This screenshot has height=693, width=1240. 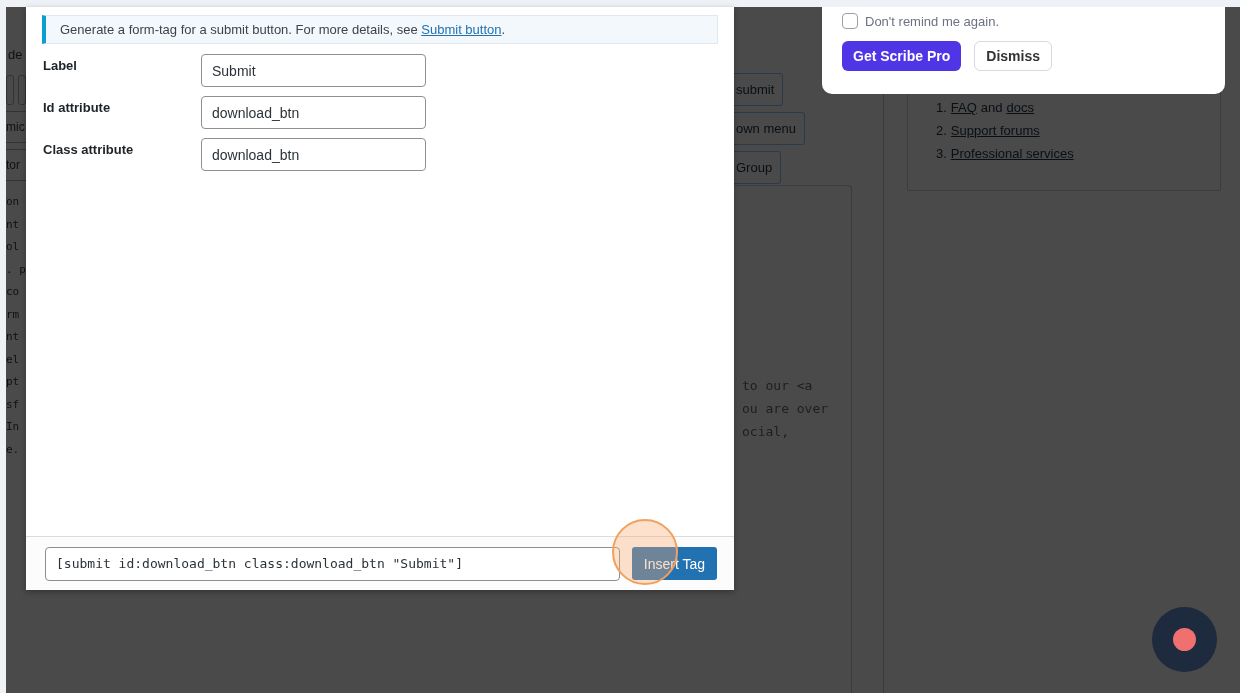 What do you see at coordinates (13, 359) in the screenshot?
I see `code-fragment: el` at bounding box center [13, 359].